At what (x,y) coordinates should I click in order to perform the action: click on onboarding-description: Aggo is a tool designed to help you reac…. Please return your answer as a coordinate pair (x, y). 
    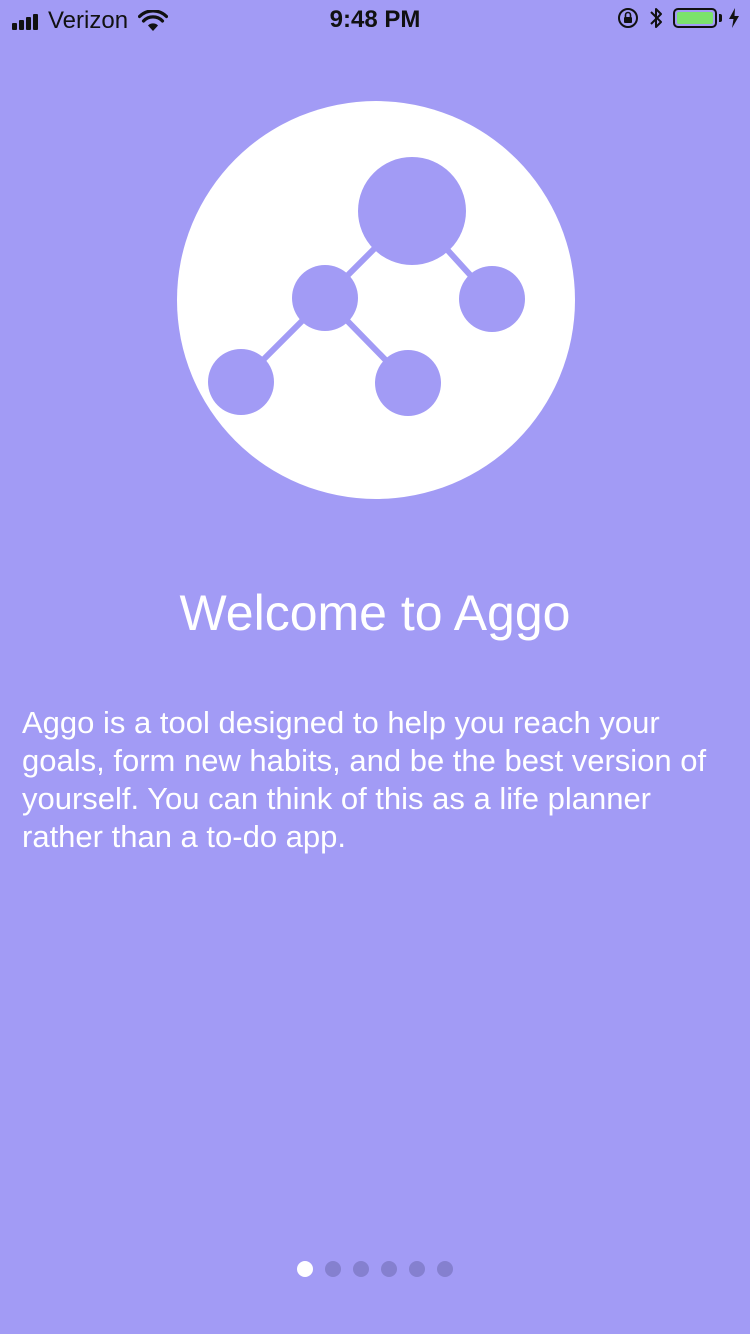
    Looking at the image, I should click on (364, 779).